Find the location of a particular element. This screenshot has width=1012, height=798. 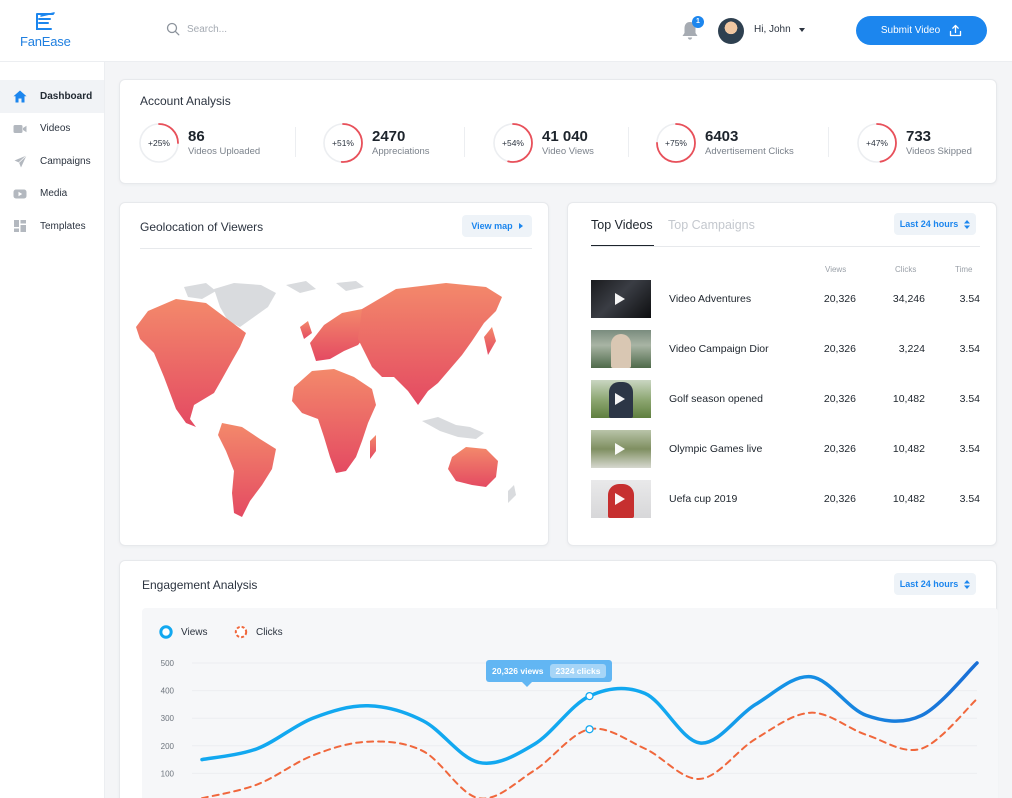

tooltip-arrow is located at coordinates (527, 684).